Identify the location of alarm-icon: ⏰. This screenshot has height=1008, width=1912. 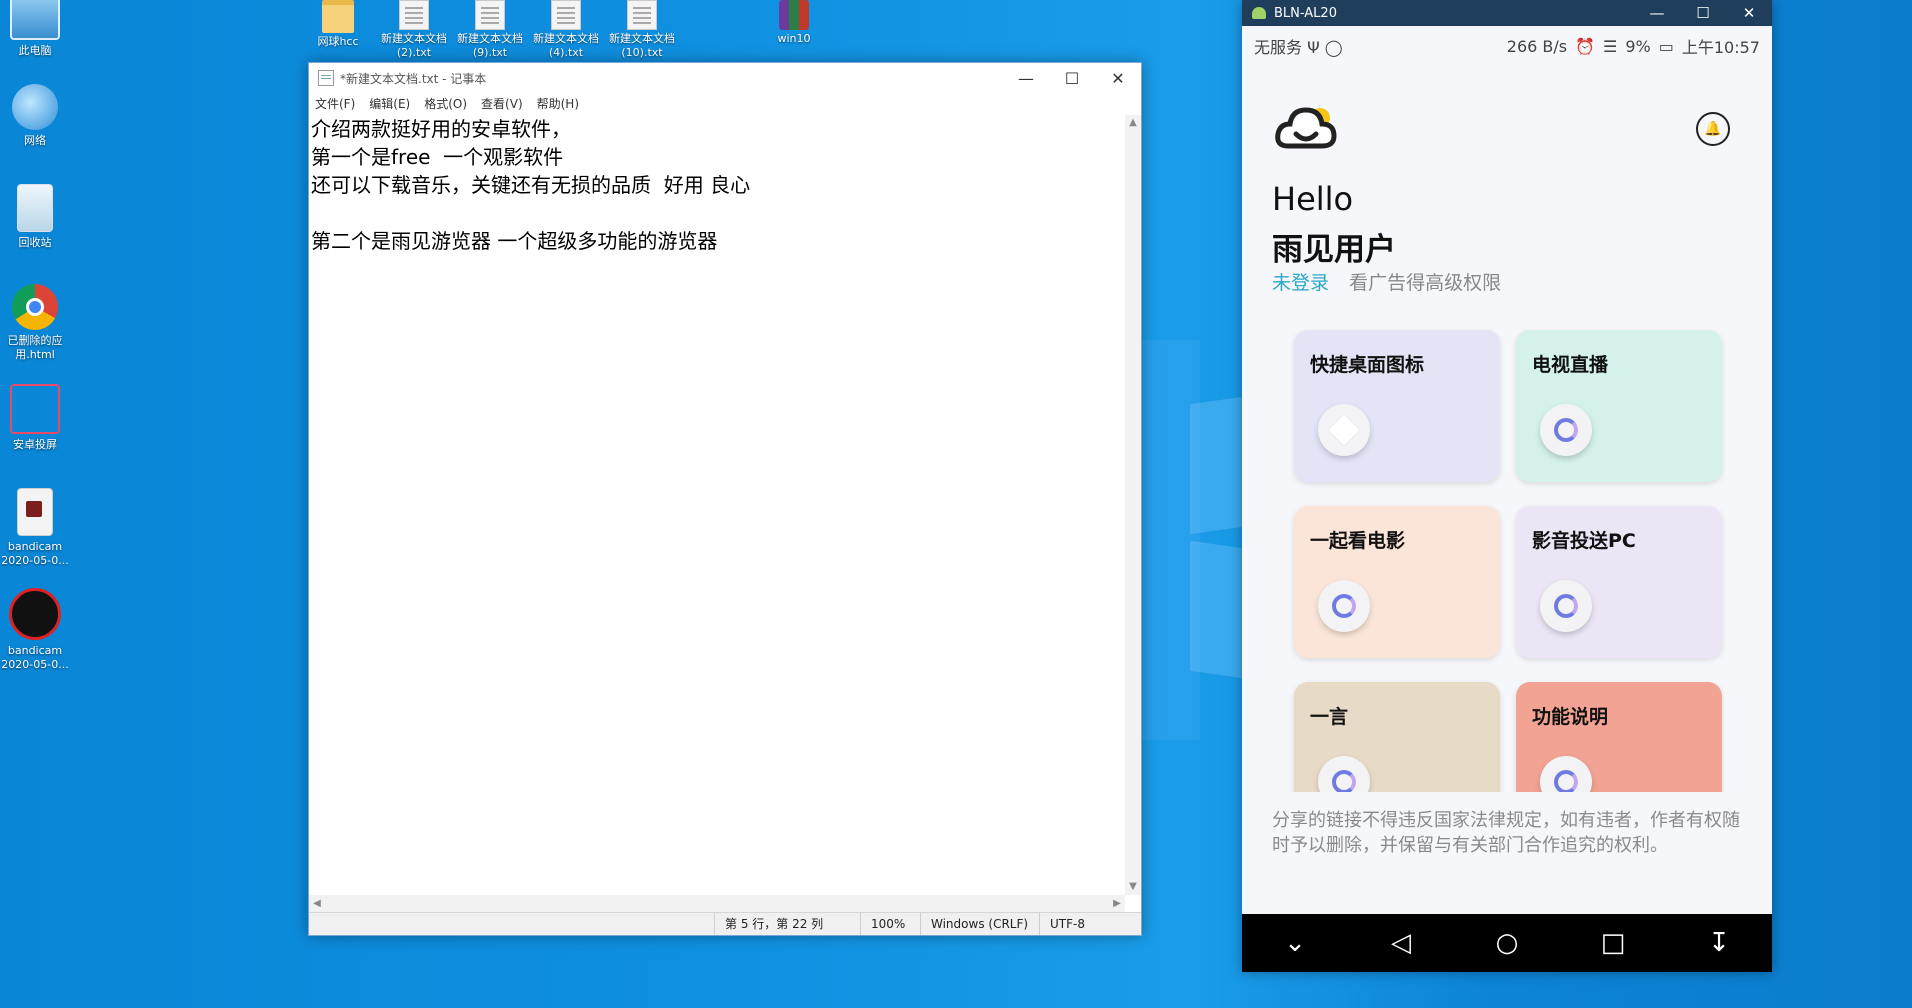
(1585, 46).